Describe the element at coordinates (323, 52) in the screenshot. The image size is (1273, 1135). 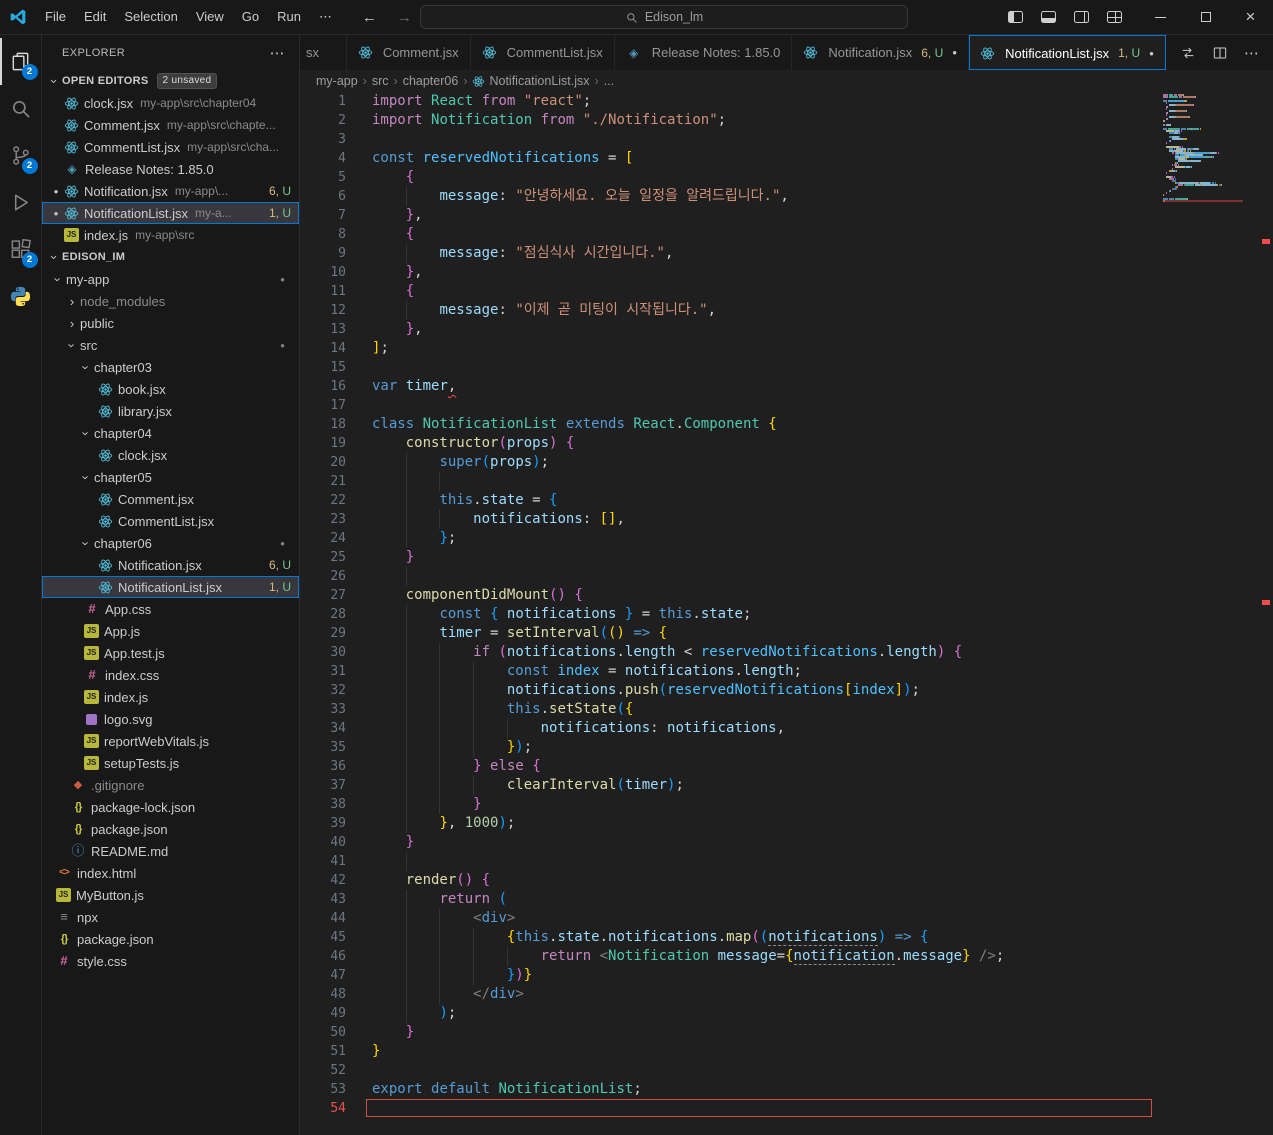
I see `tab-sx: sx` at that location.